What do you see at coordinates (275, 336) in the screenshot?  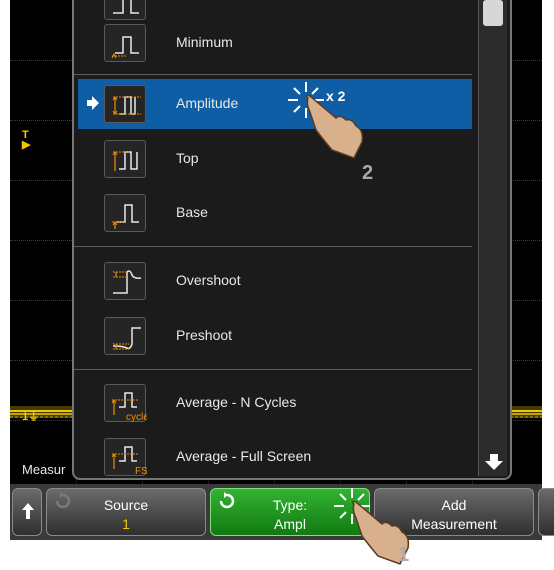 I see `list-item-preshoot: Preshoot` at bounding box center [275, 336].